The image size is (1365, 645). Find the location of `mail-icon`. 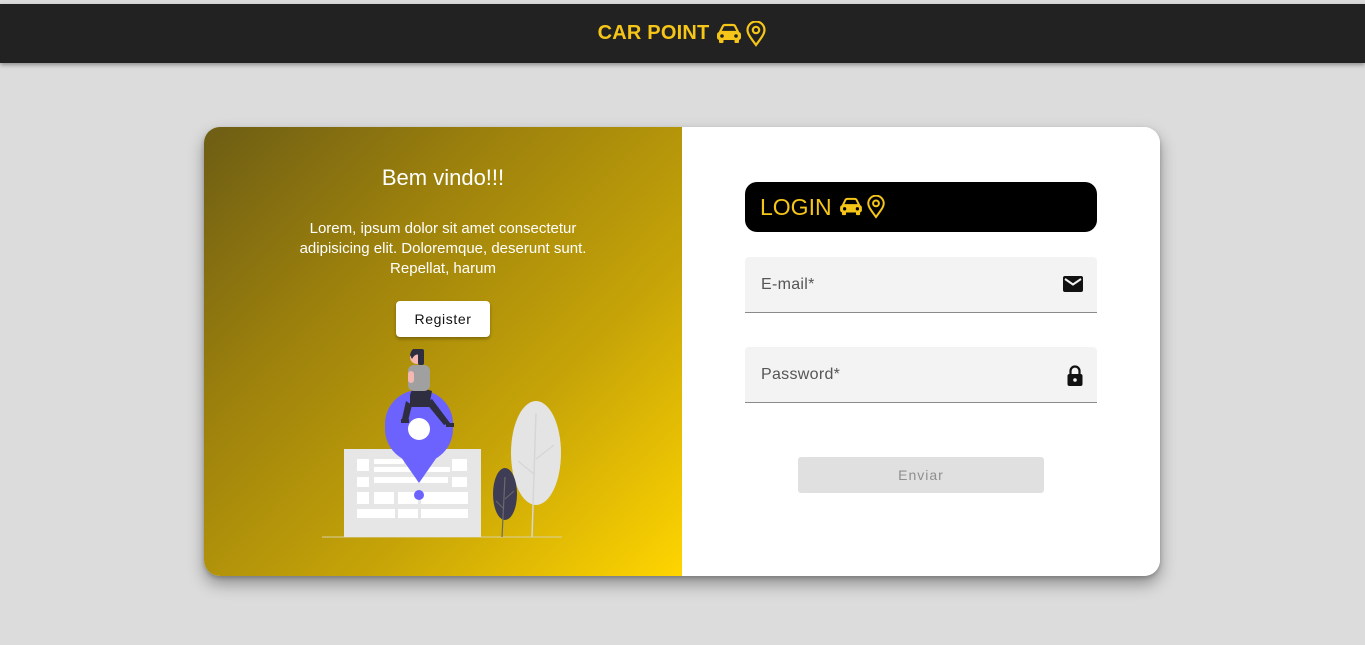

mail-icon is located at coordinates (1073, 284).